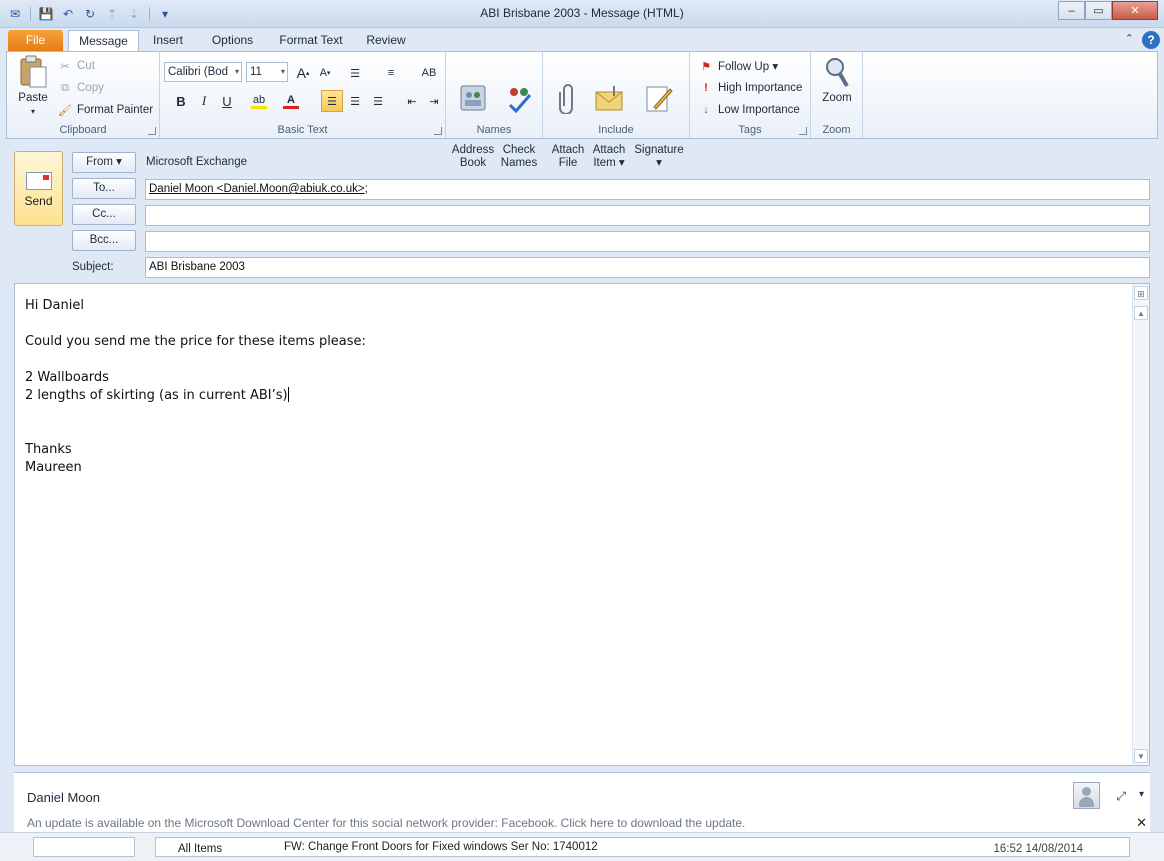 Image resolution: width=1164 pixels, height=861 pixels. Describe the element at coordinates (1038, 849) in the screenshot. I see `message-row-datetime: 16:52 14/08/2014` at that location.